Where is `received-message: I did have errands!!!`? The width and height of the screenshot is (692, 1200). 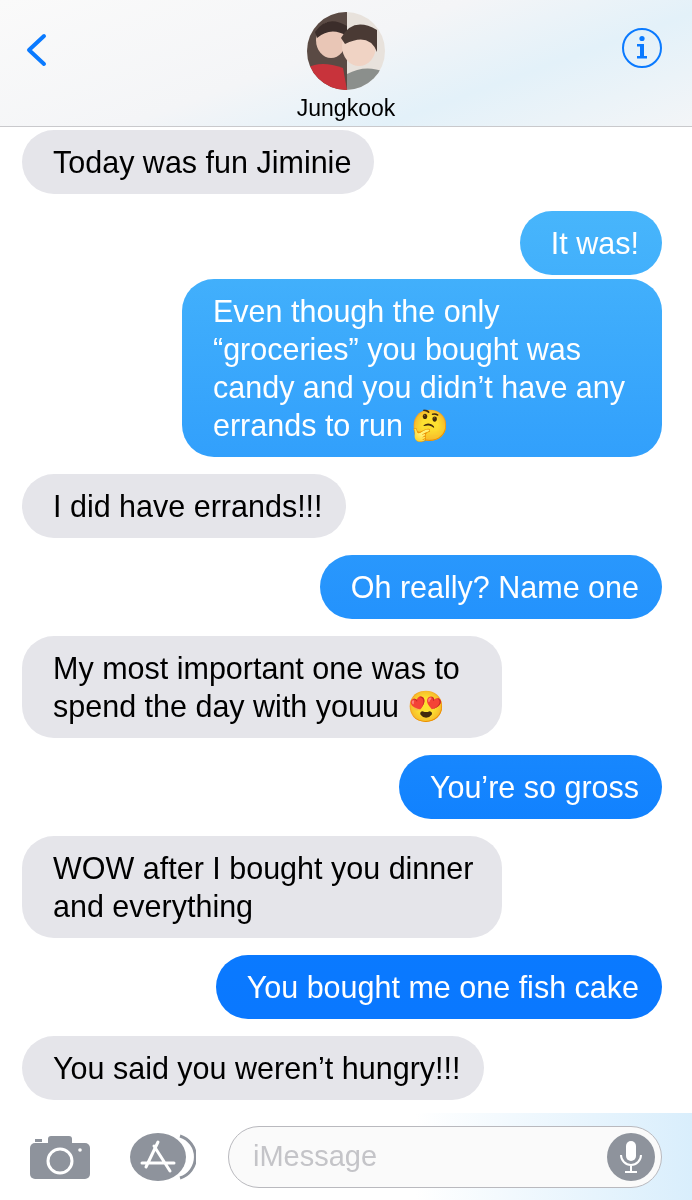 received-message: I did have errands!!! is located at coordinates (184, 506).